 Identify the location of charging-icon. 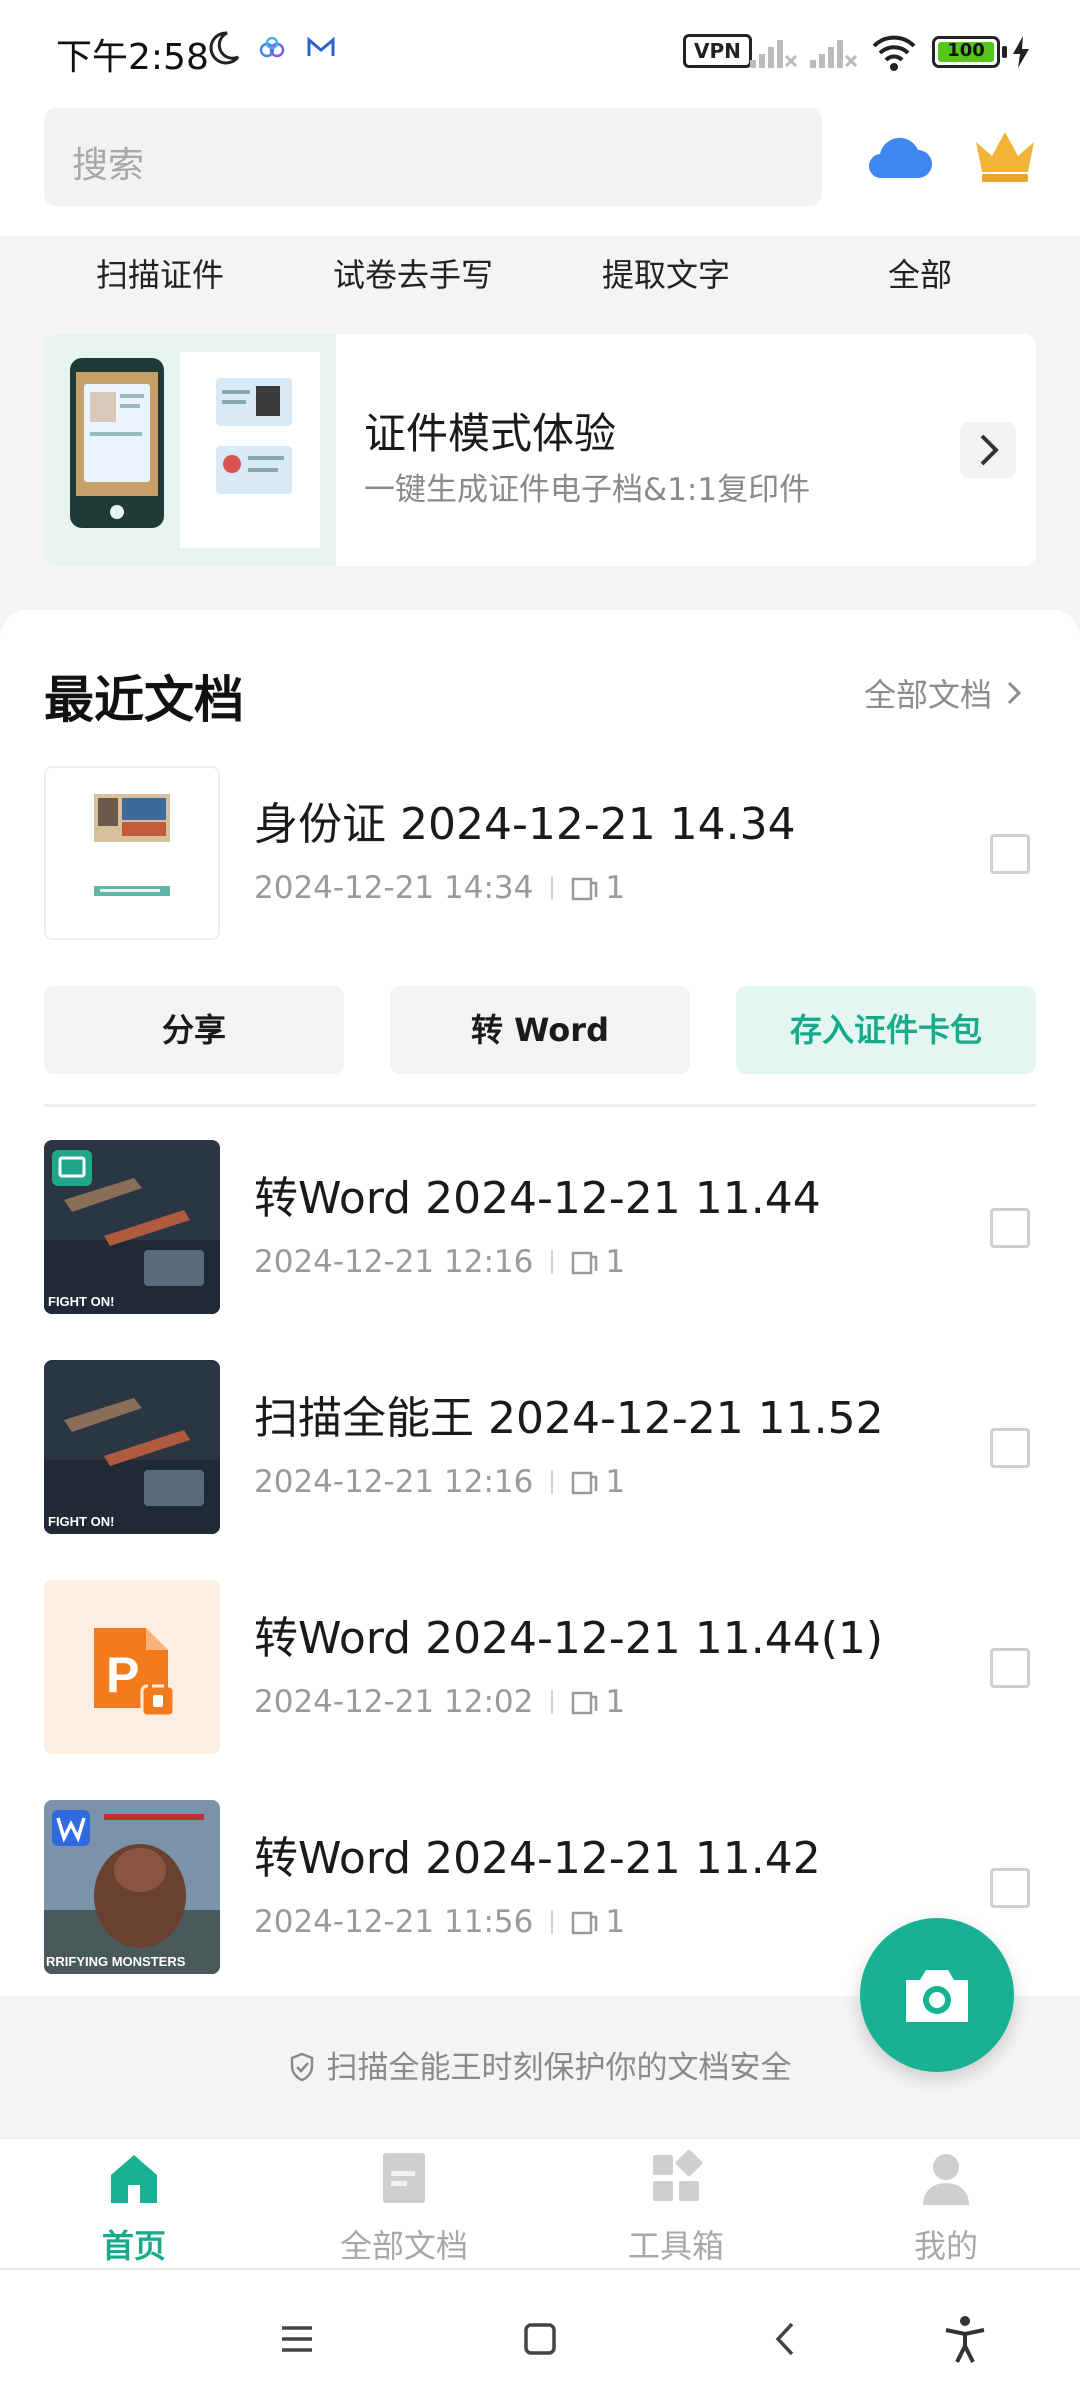
(1021, 52).